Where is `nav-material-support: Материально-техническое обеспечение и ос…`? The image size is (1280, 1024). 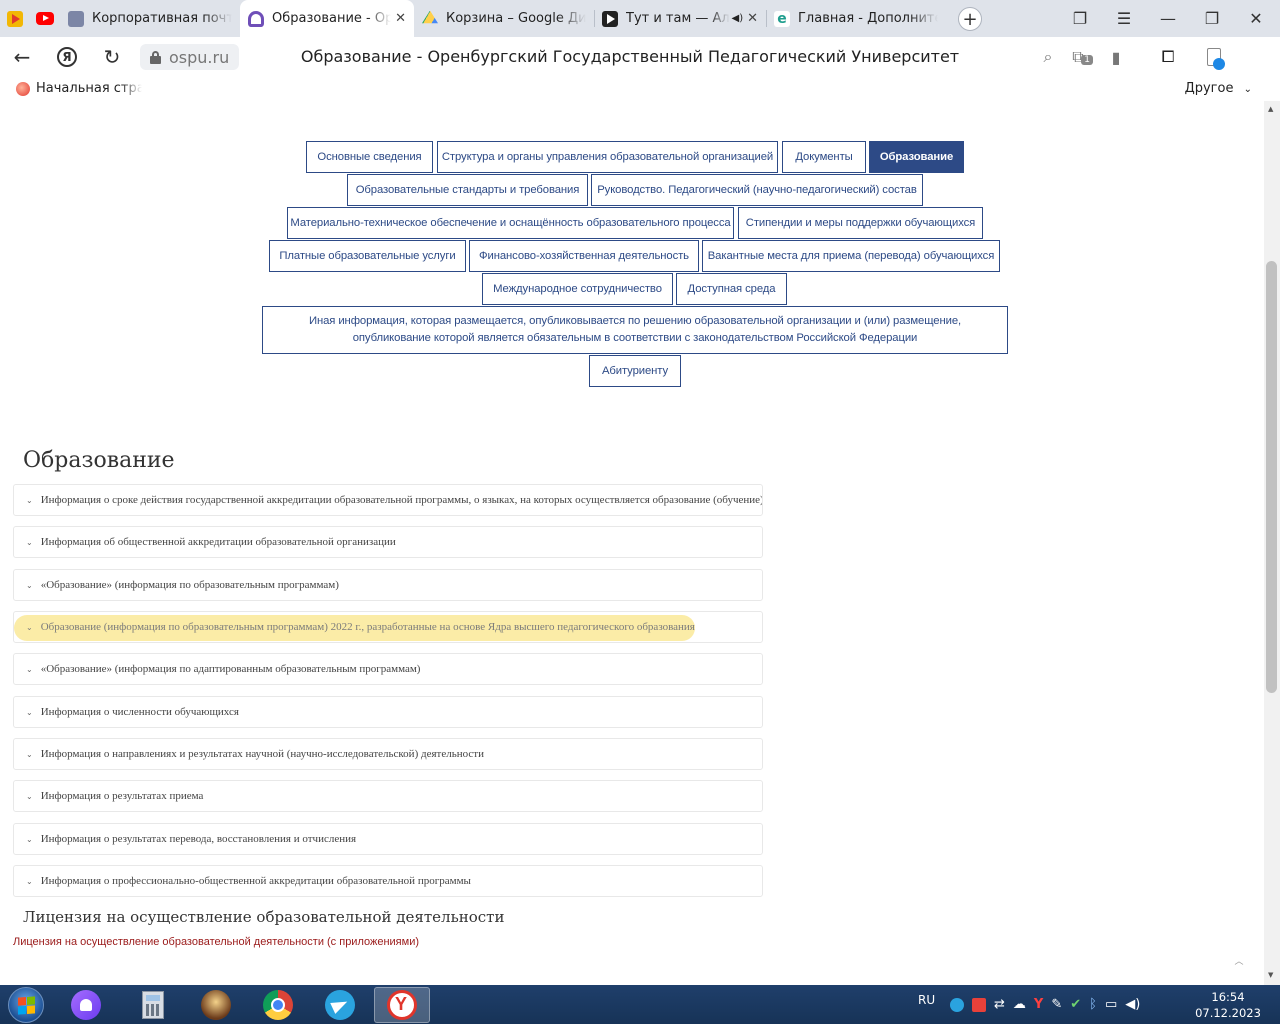
nav-material-support: Материально-техническое обеспечение и ос… is located at coordinates (510, 223).